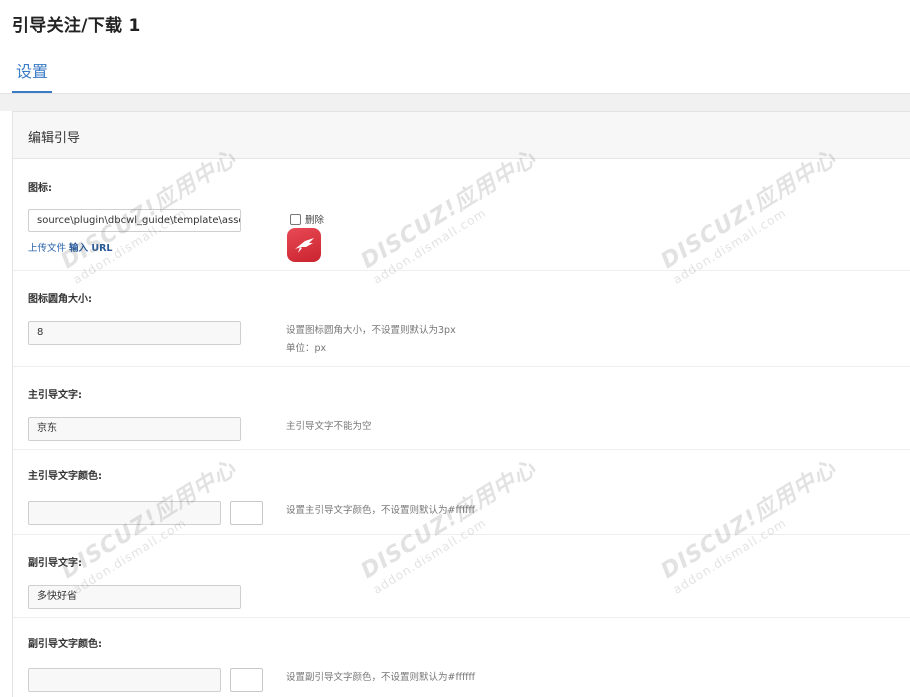 Image resolution: width=910 pixels, height=697 pixels. Describe the element at coordinates (134, 333) in the screenshot. I see `icon-radius-input: 8` at that location.